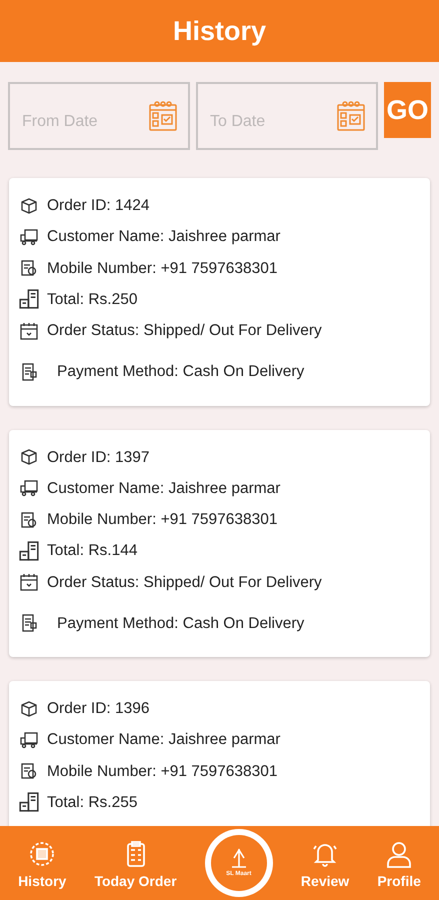  What do you see at coordinates (98, 709) in the screenshot?
I see `order-detail: Order ID: 1396` at bounding box center [98, 709].